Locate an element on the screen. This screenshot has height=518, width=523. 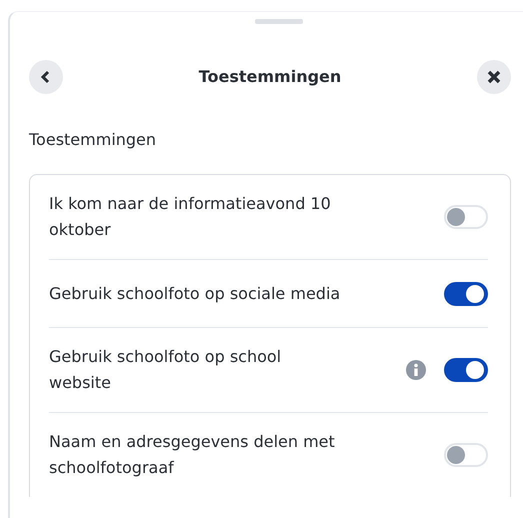
permission-label: Gebruik schoolfoto op school website is located at coordinates (165, 370).